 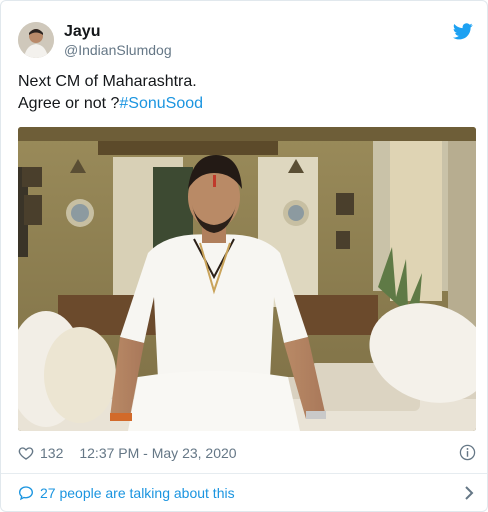 I want to click on avatar, so click(x=36, y=40).